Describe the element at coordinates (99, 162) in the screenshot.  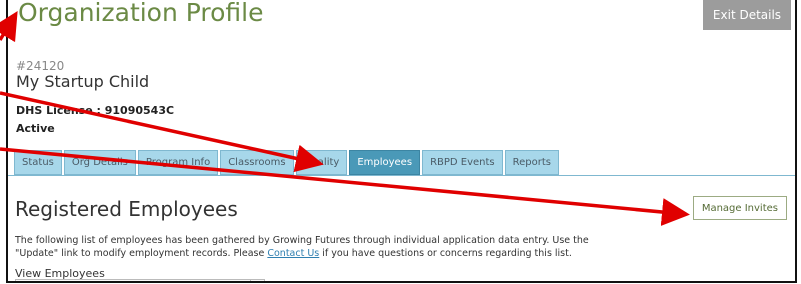
I see `tab-org-details: Org Details` at that location.